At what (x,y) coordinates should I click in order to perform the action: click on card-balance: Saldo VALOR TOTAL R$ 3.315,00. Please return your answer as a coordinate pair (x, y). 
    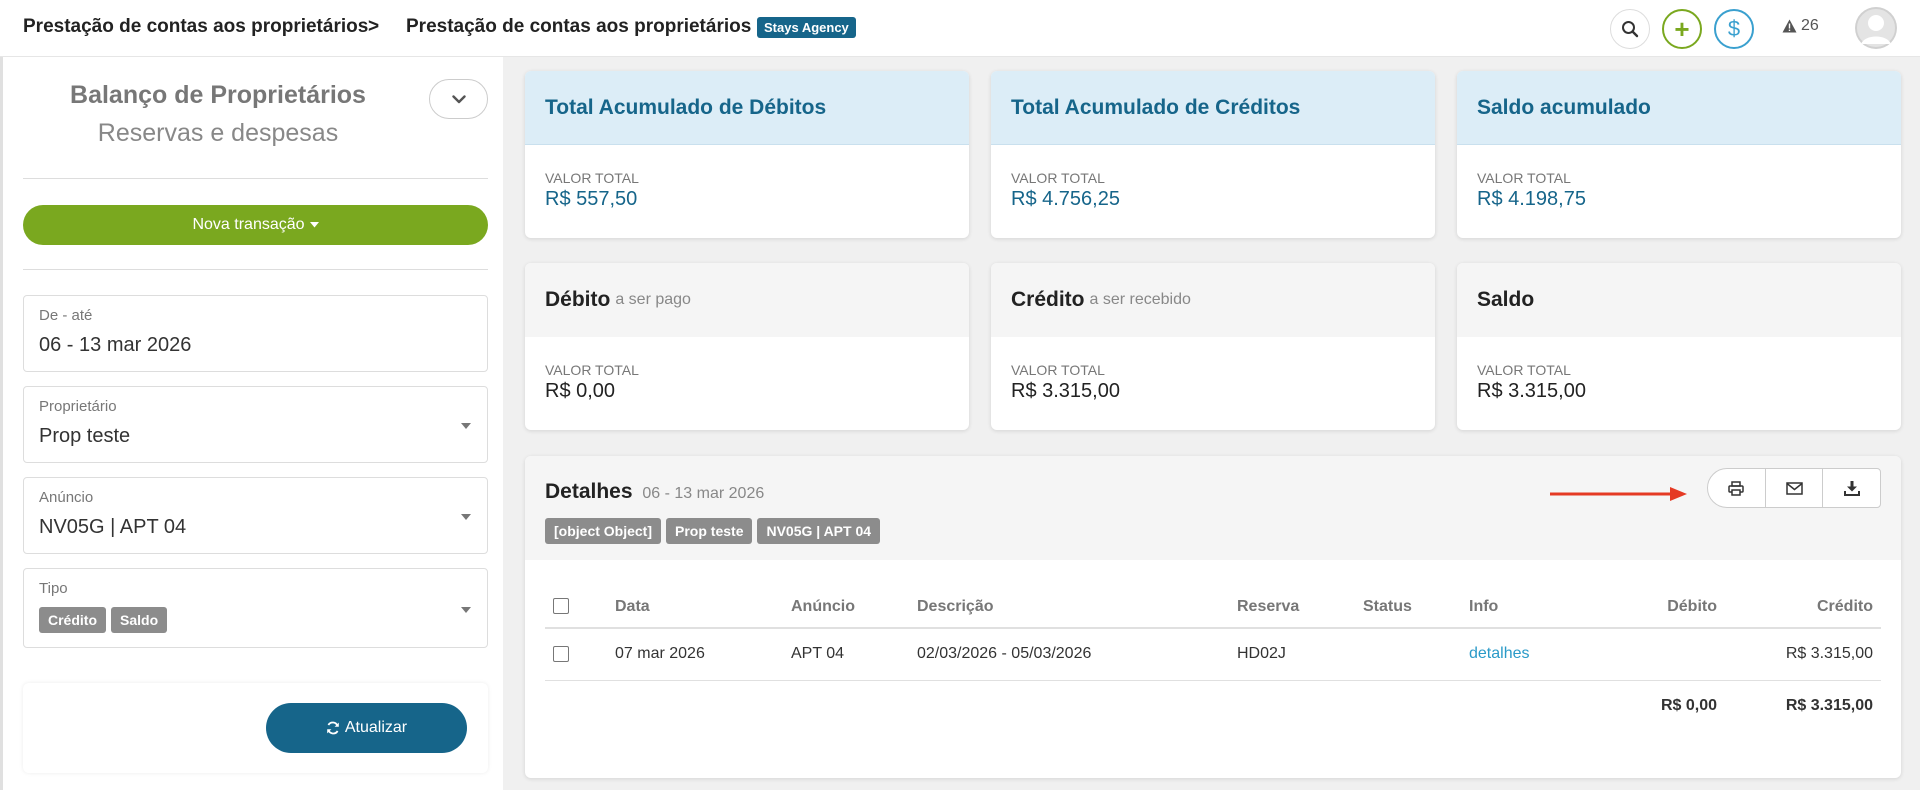
    Looking at the image, I should click on (1679, 346).